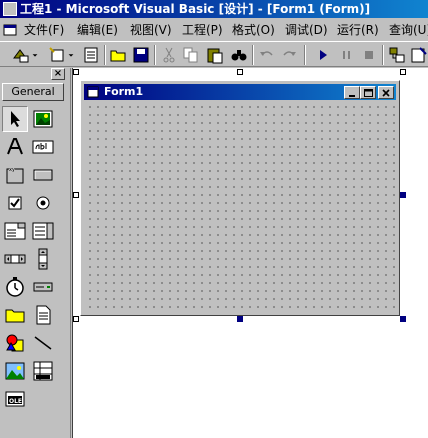 The image size is (428, 438). I want to click on add-project-dropdown, so click(35, 55).